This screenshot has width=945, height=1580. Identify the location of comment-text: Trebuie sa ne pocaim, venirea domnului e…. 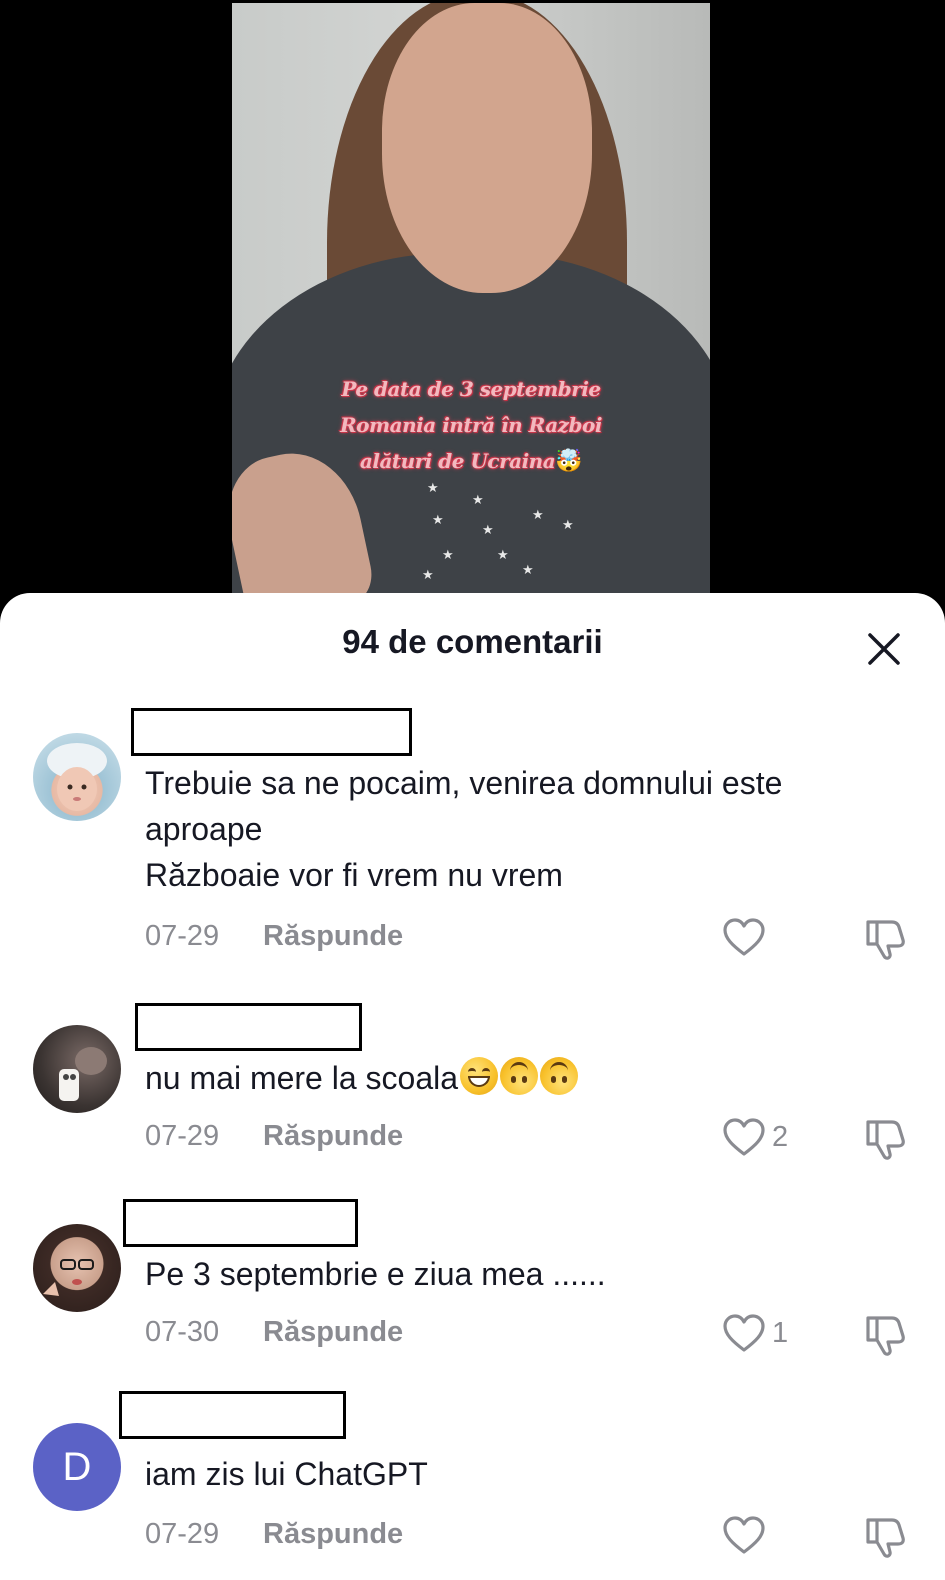
(464, 829).